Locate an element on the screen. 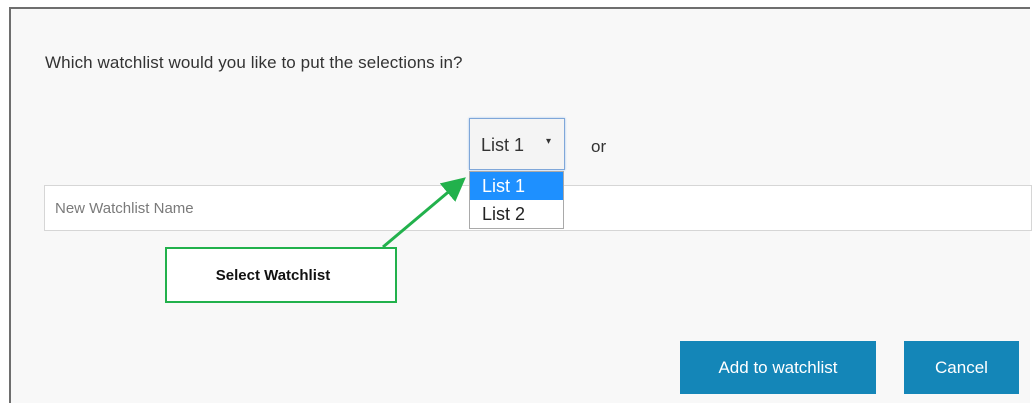  watchlist-select-value: List 1 is located at coordinates (503, 145).